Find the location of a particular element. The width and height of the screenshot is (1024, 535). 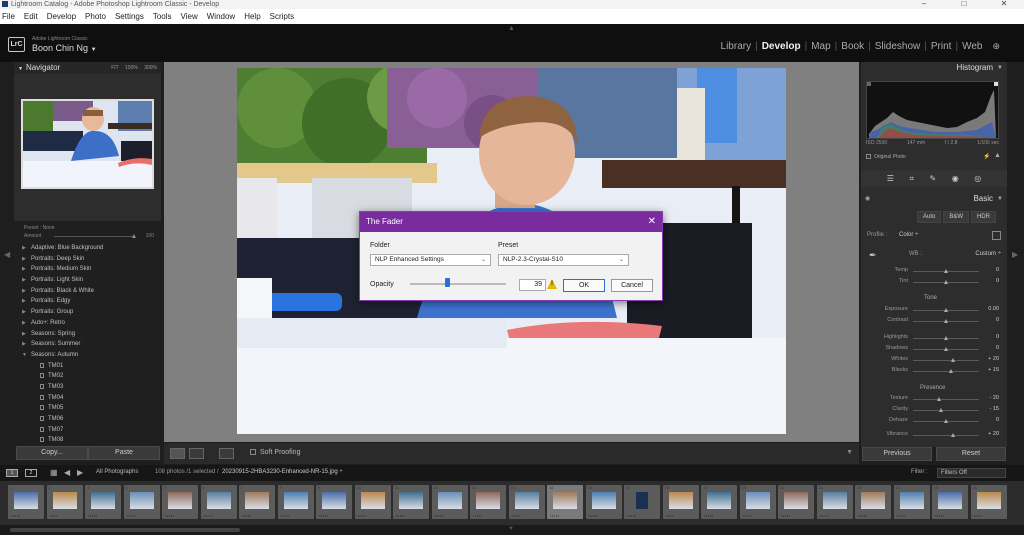

opacity-track is located at coordinates (458, 284).